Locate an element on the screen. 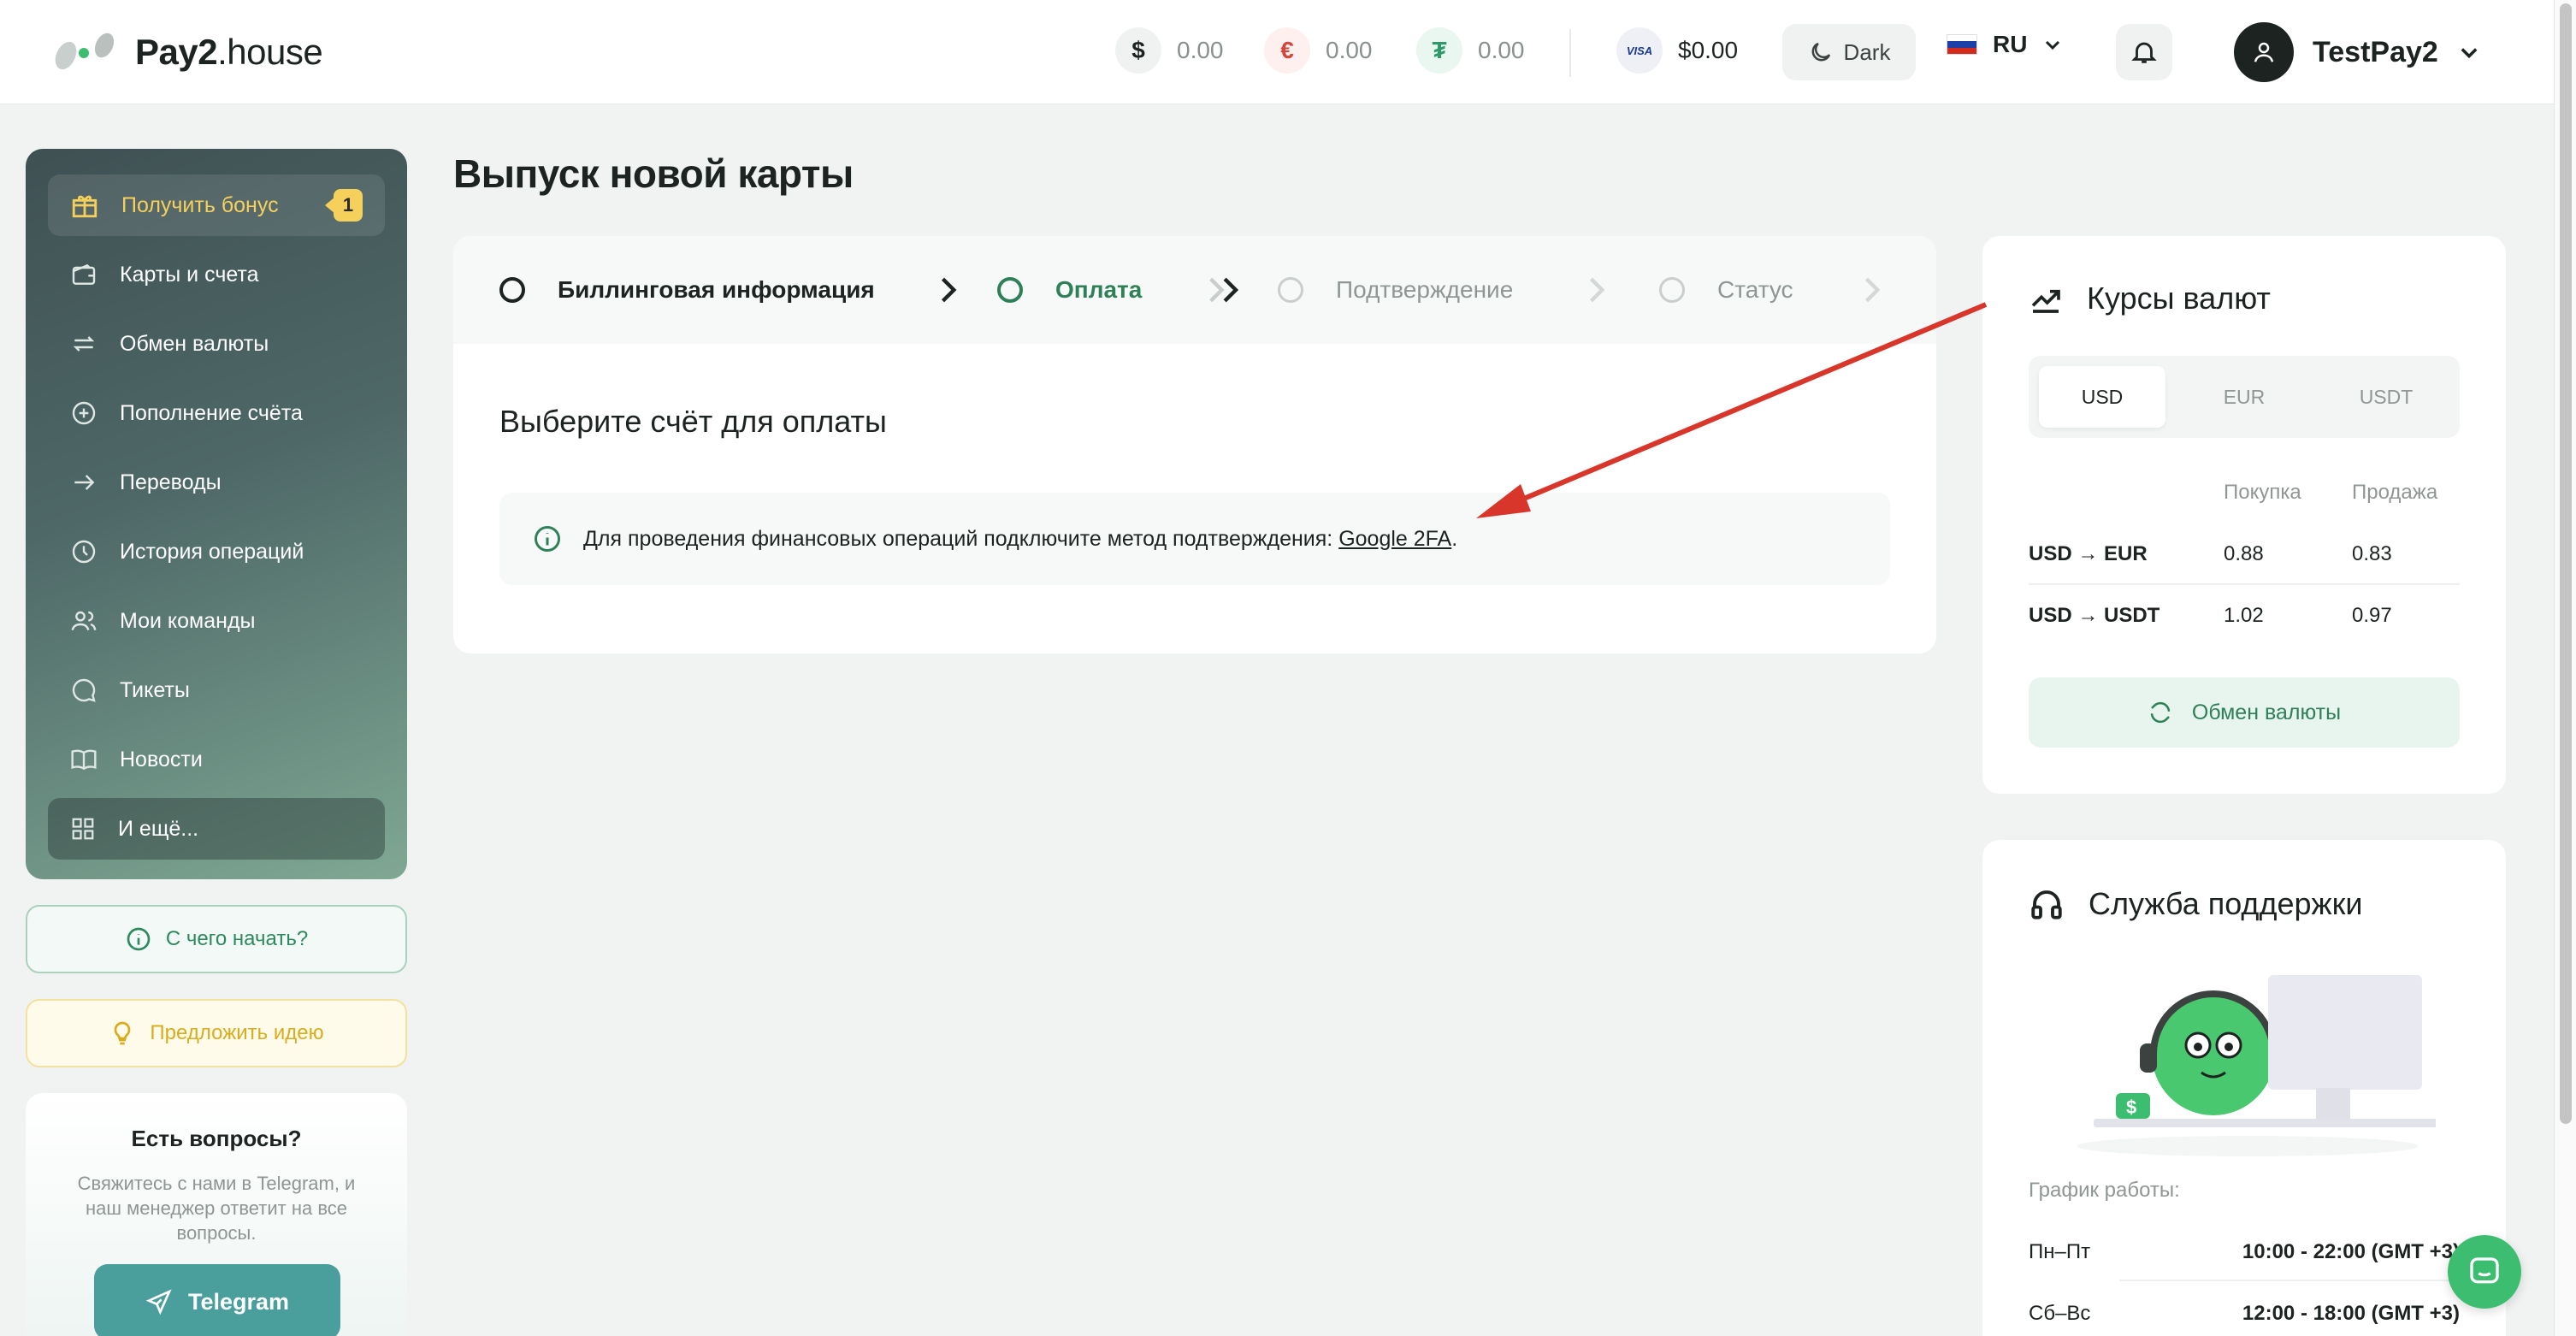 This screenshot has width=2576, height=1336. sidebar-item-cards: Карты и счета is located at coordinates (216, 274).